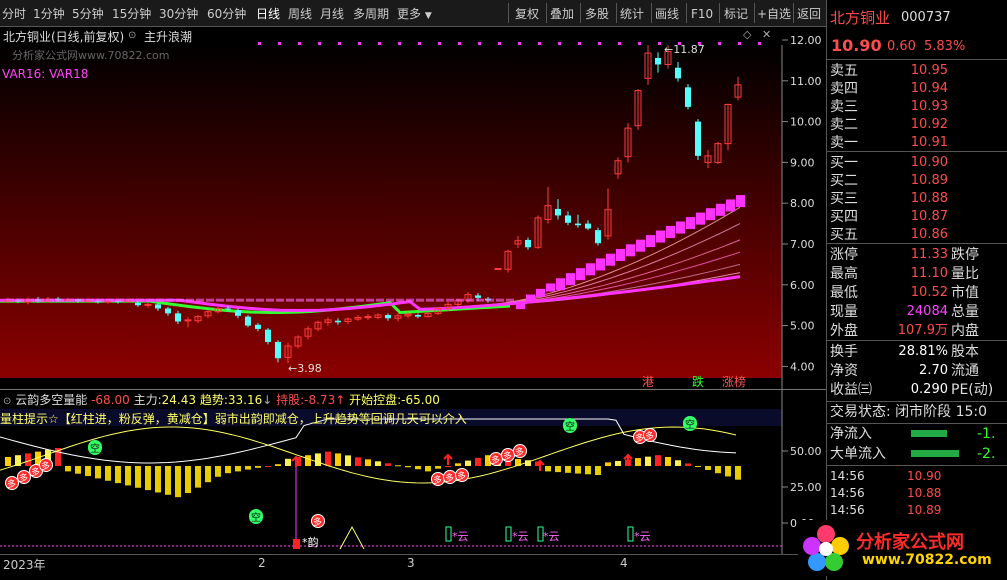 Image resolution: width=1007 pixels, height=580 pixels. Describe the element at coordinates (929, 389) in the screenshot. I see `stat-row-value: 0.290` at that location.